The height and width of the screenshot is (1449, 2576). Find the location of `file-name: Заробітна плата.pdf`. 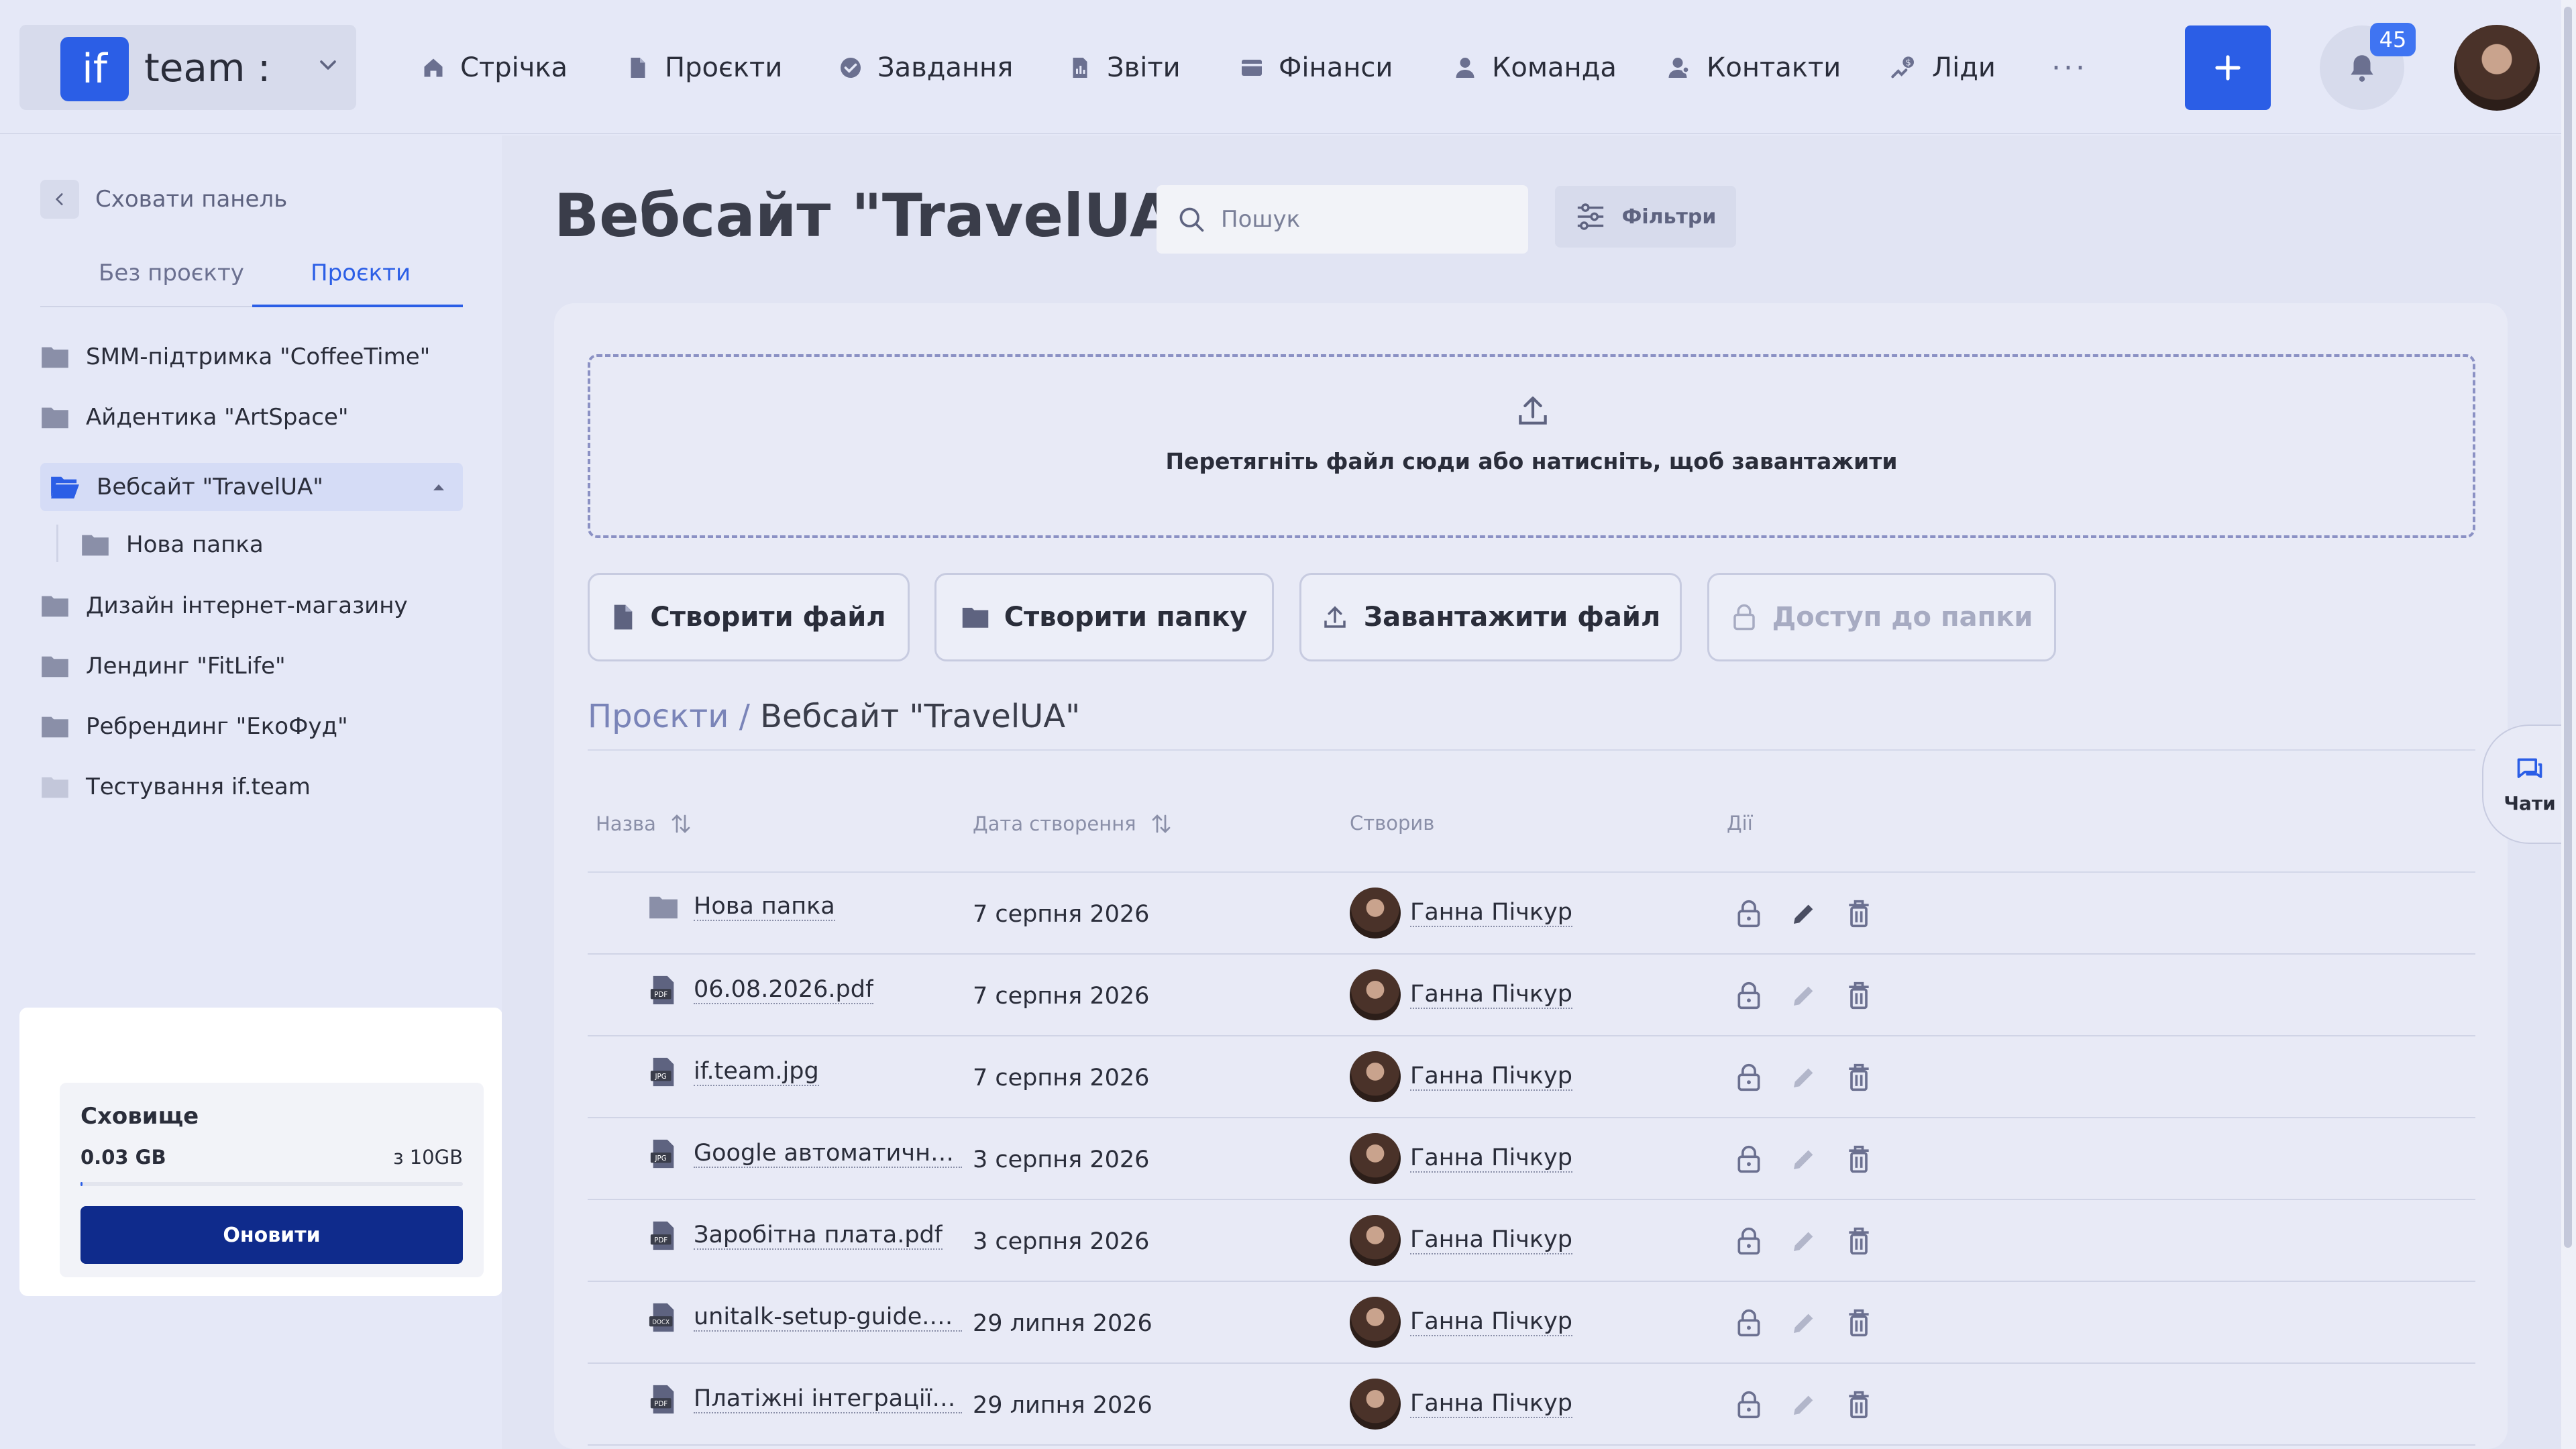

file-name: Заробітна плата.pdf is located at coordinates (818, 1236).